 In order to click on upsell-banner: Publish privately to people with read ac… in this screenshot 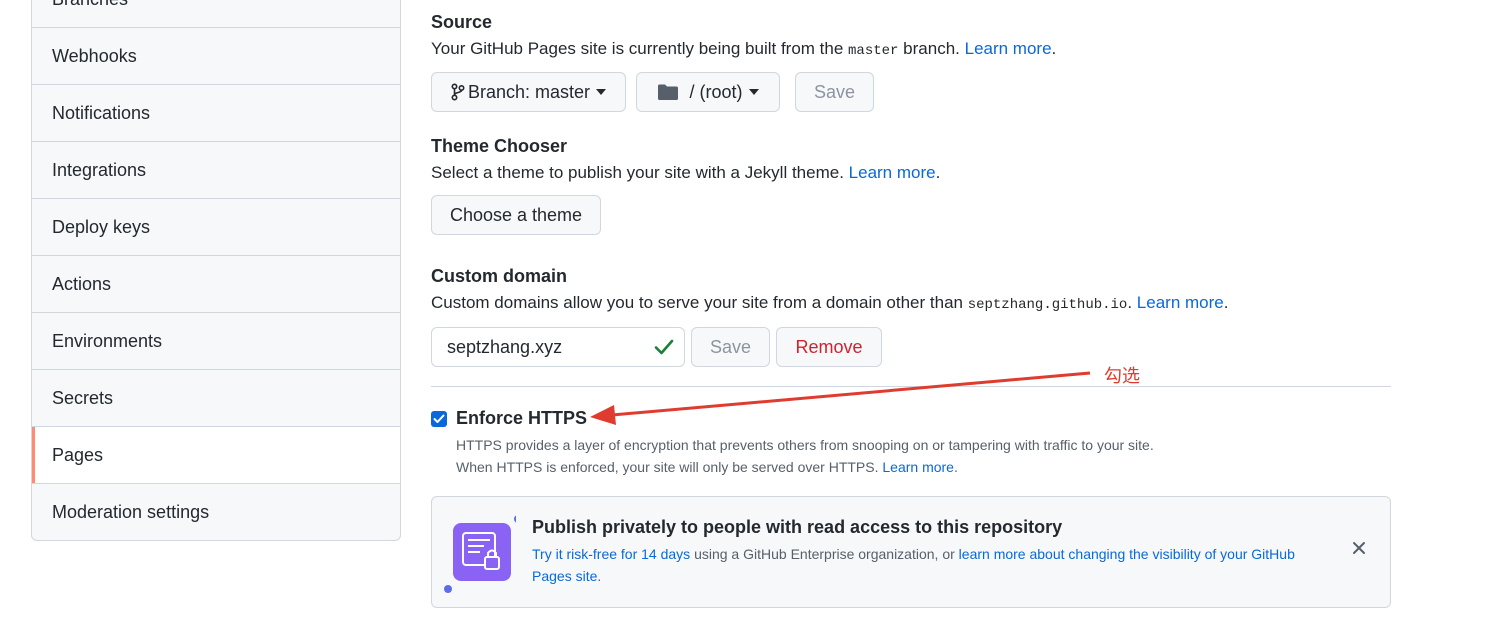, I will do `click(911, 552)`.